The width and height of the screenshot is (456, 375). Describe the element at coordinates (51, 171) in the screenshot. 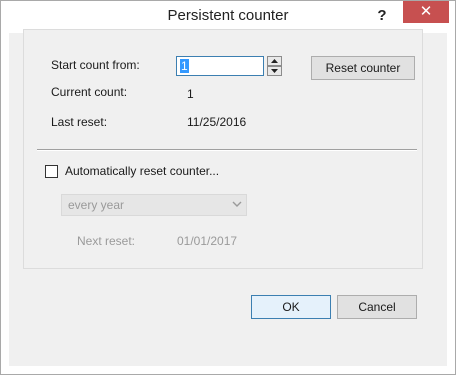

I see `auto-reset-checkbox` at that location.